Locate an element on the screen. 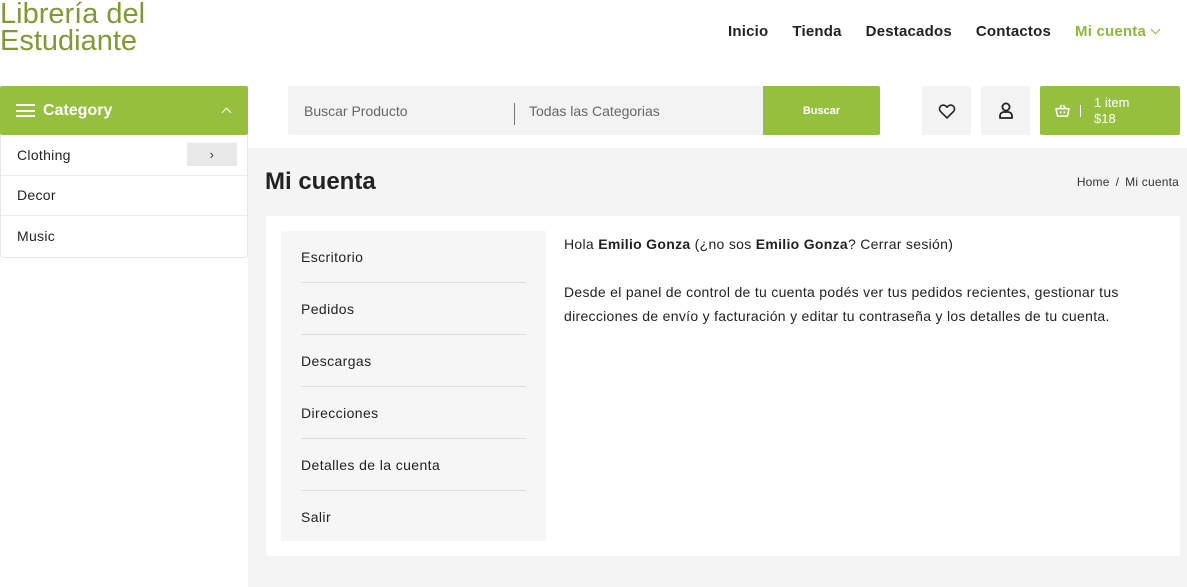 The width and height of the screenshot is (1187, 587). category-item-decor: Decor is located at coordinates (124, 196).